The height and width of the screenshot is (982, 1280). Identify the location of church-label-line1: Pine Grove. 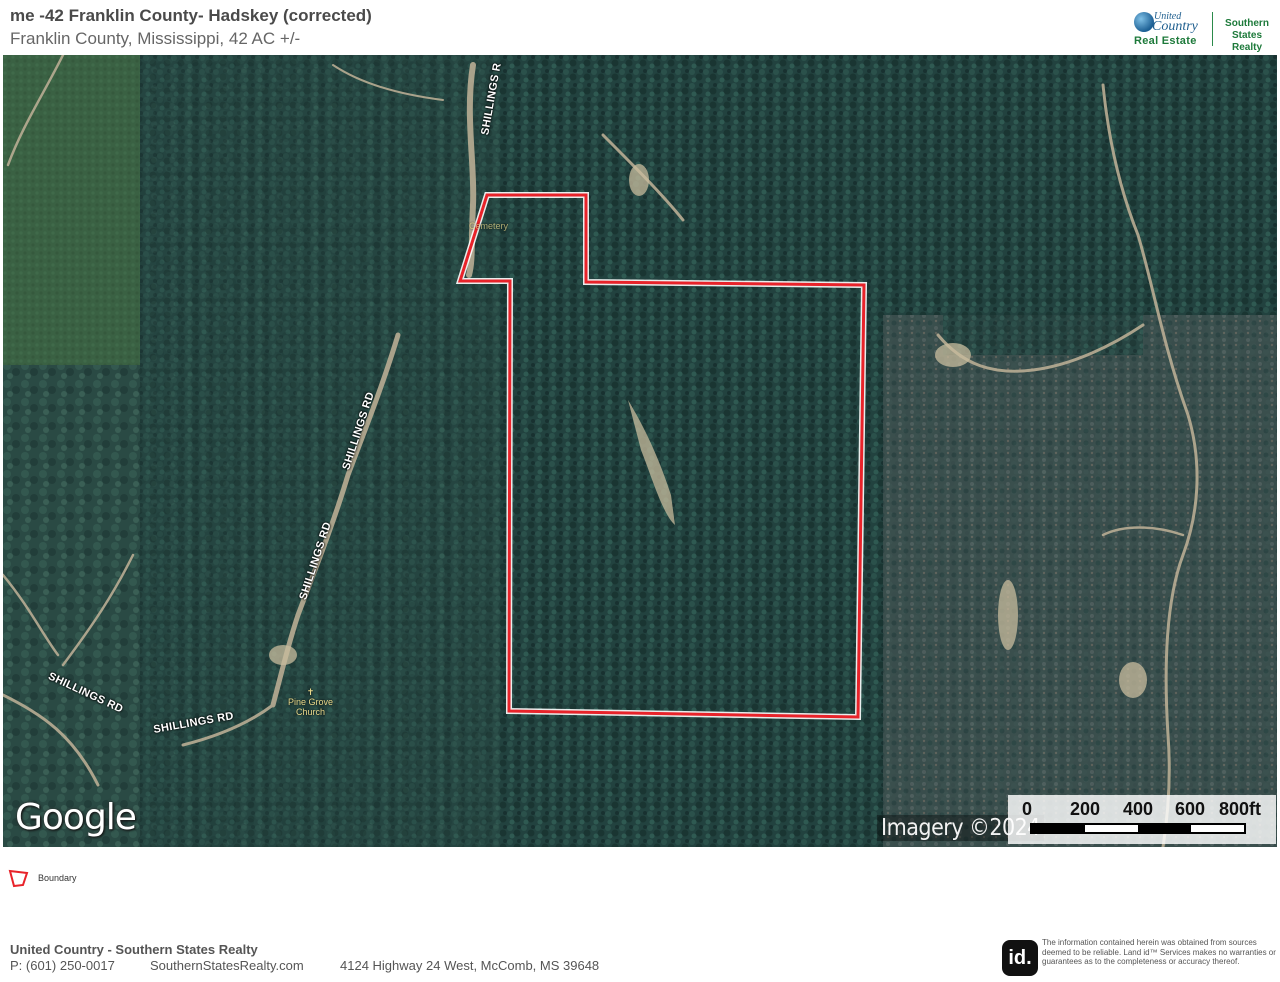
(311, 702).